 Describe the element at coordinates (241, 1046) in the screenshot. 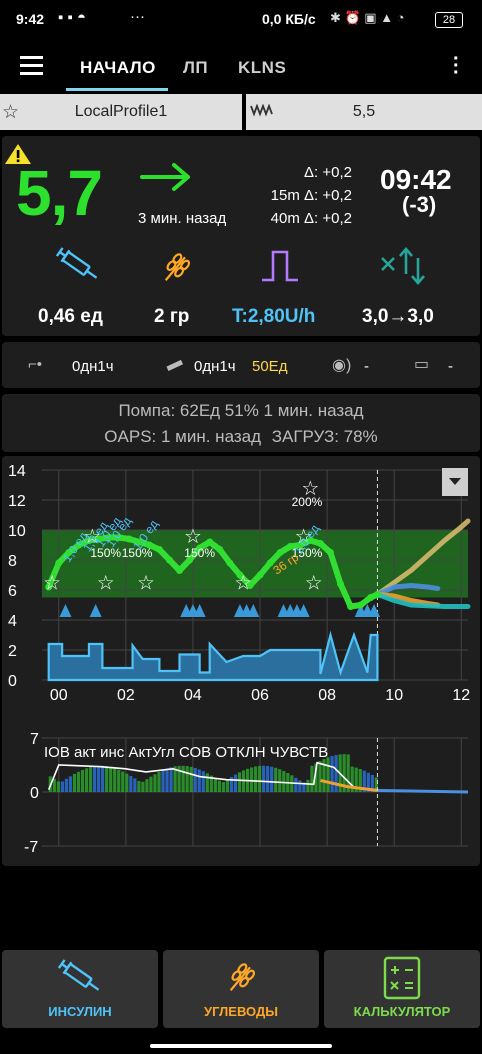

I see `home-indicator` at that location.